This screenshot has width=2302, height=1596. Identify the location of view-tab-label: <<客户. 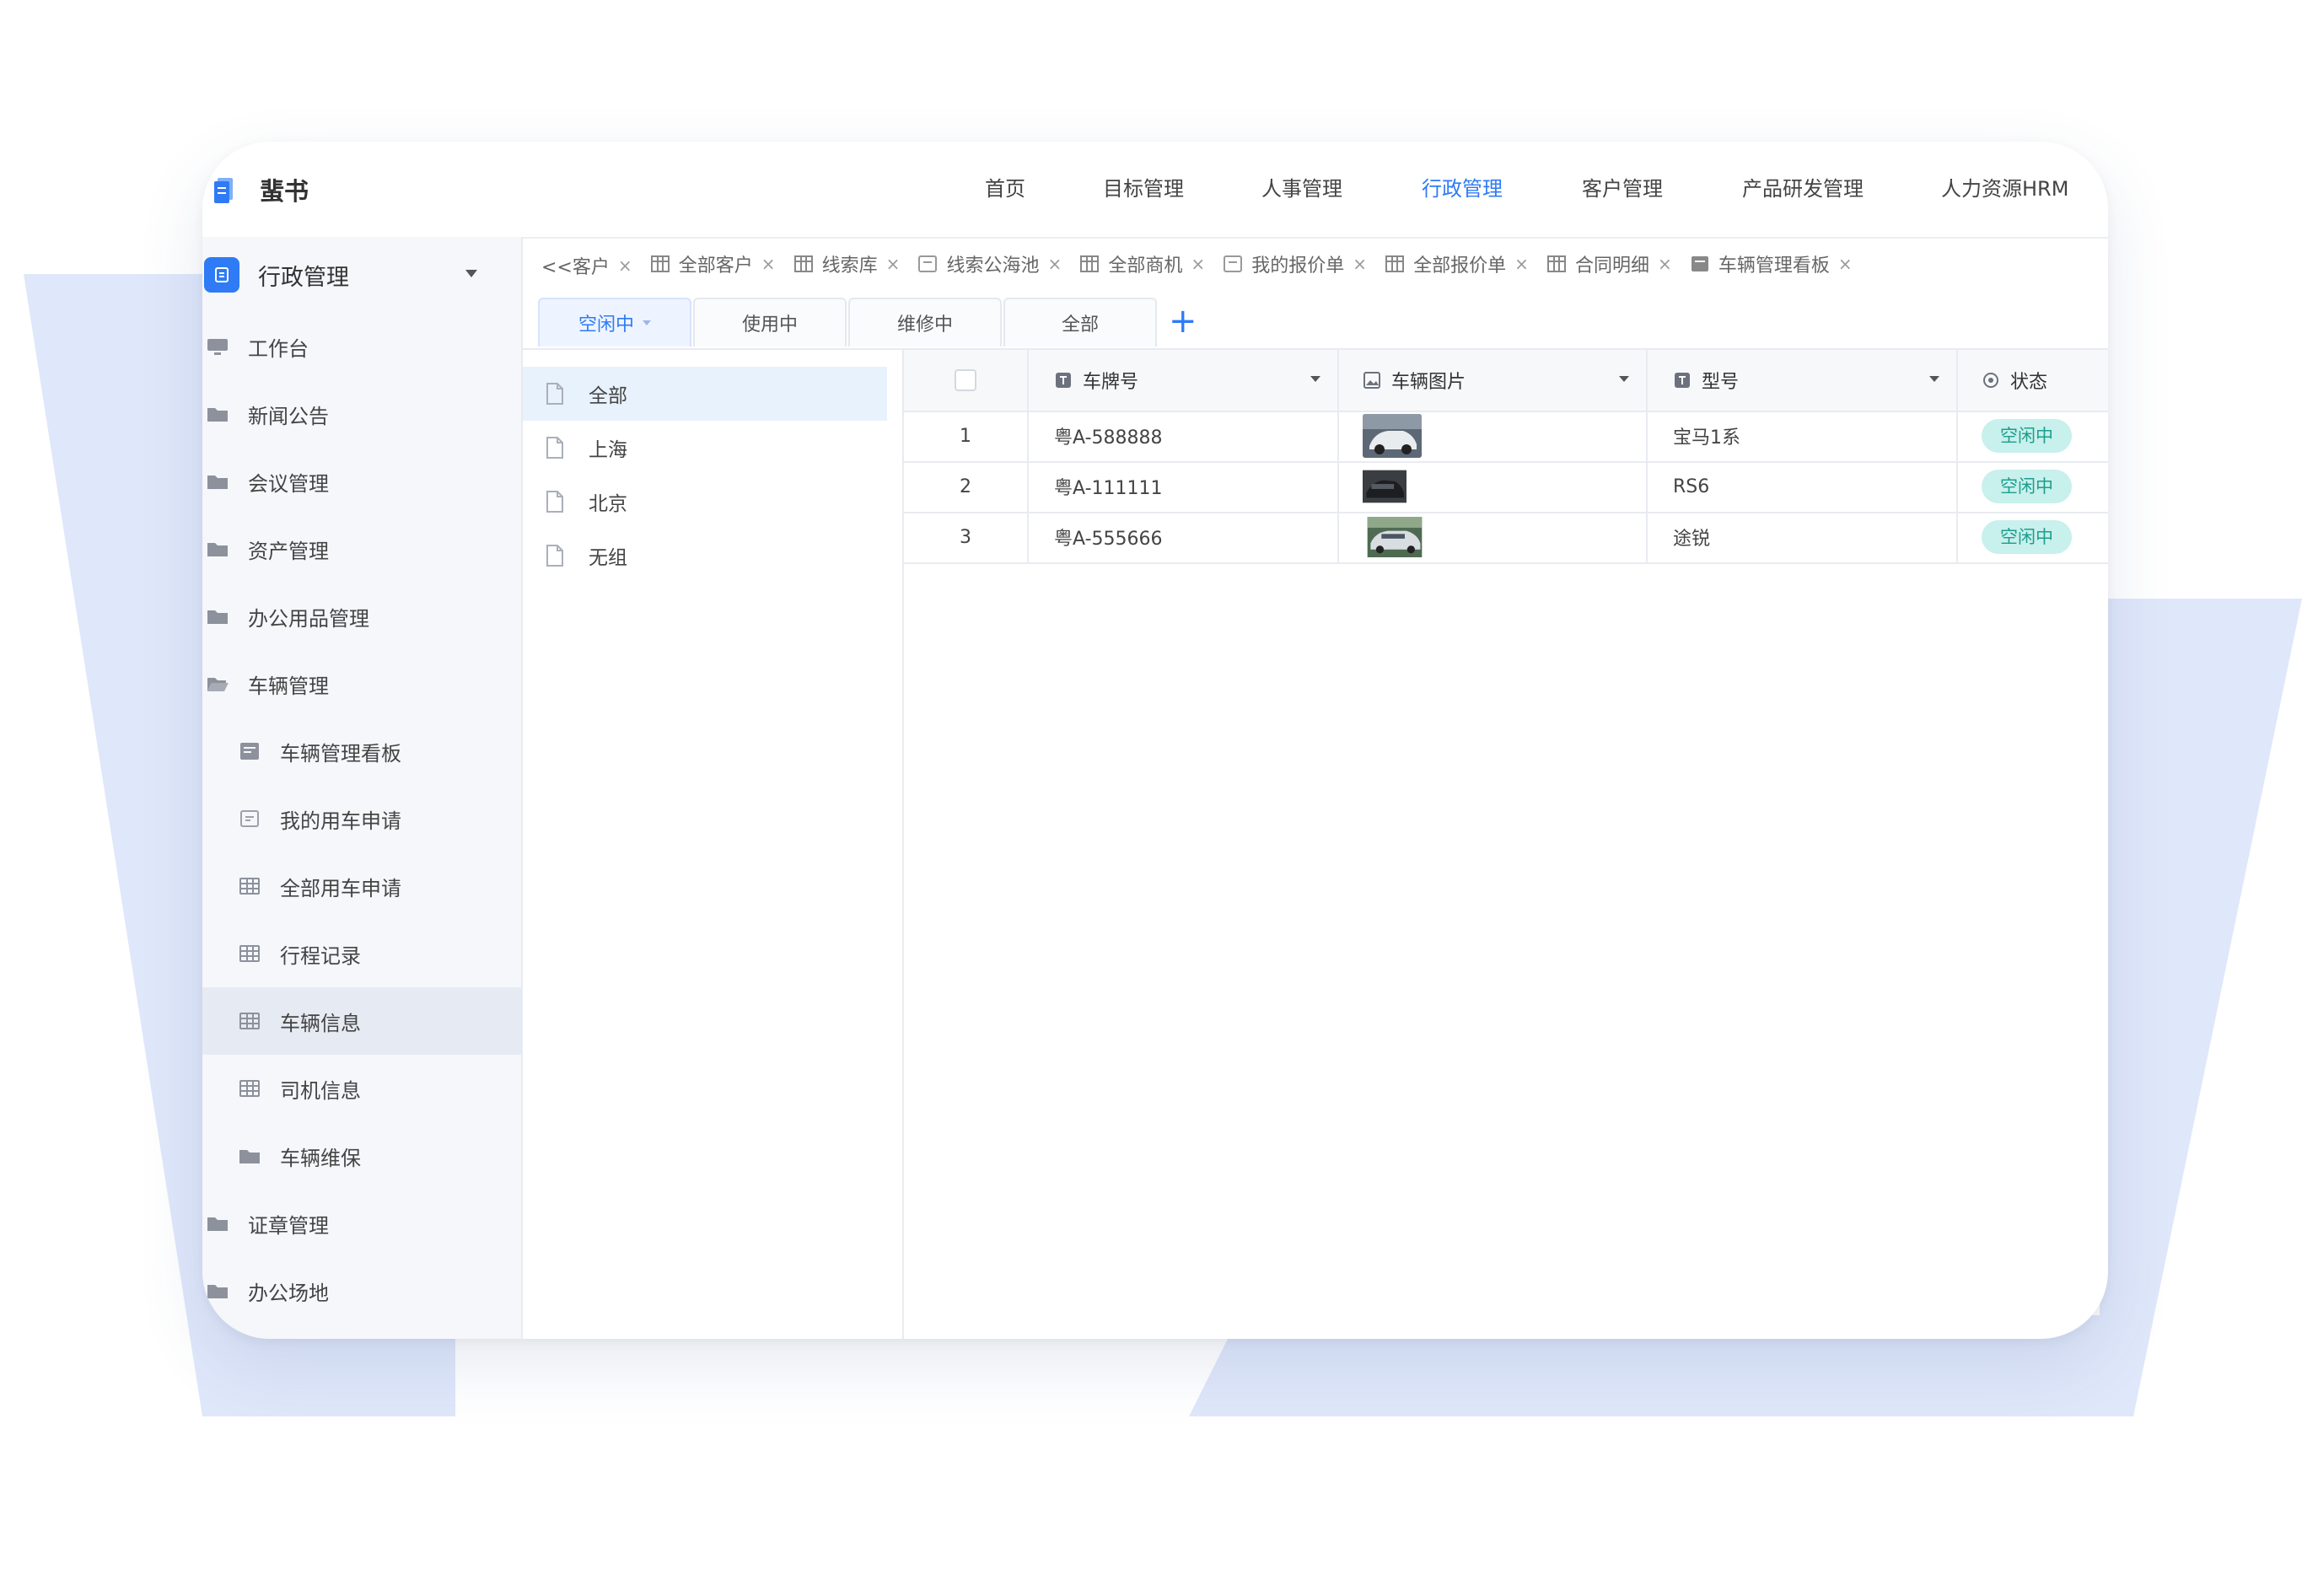
(575, 268).